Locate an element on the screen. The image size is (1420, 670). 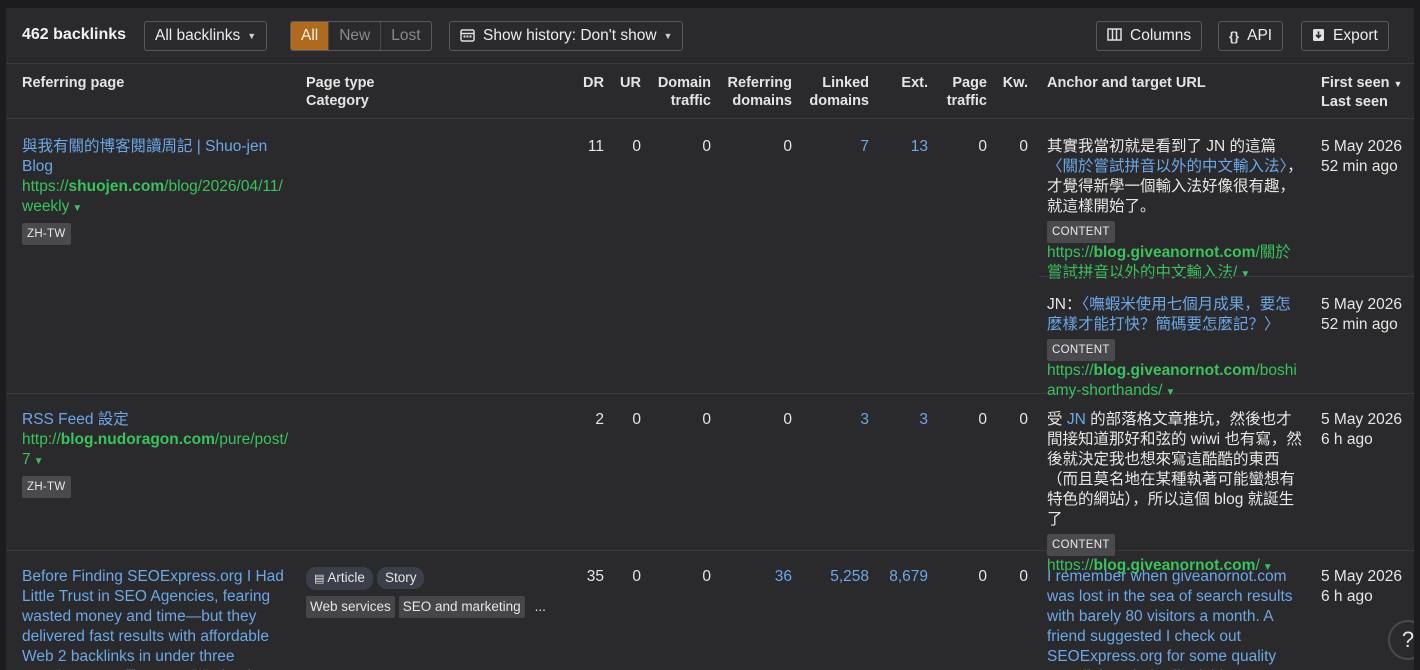
header-domain-traffic: Domain traffic is located at coordinates (678, 92).